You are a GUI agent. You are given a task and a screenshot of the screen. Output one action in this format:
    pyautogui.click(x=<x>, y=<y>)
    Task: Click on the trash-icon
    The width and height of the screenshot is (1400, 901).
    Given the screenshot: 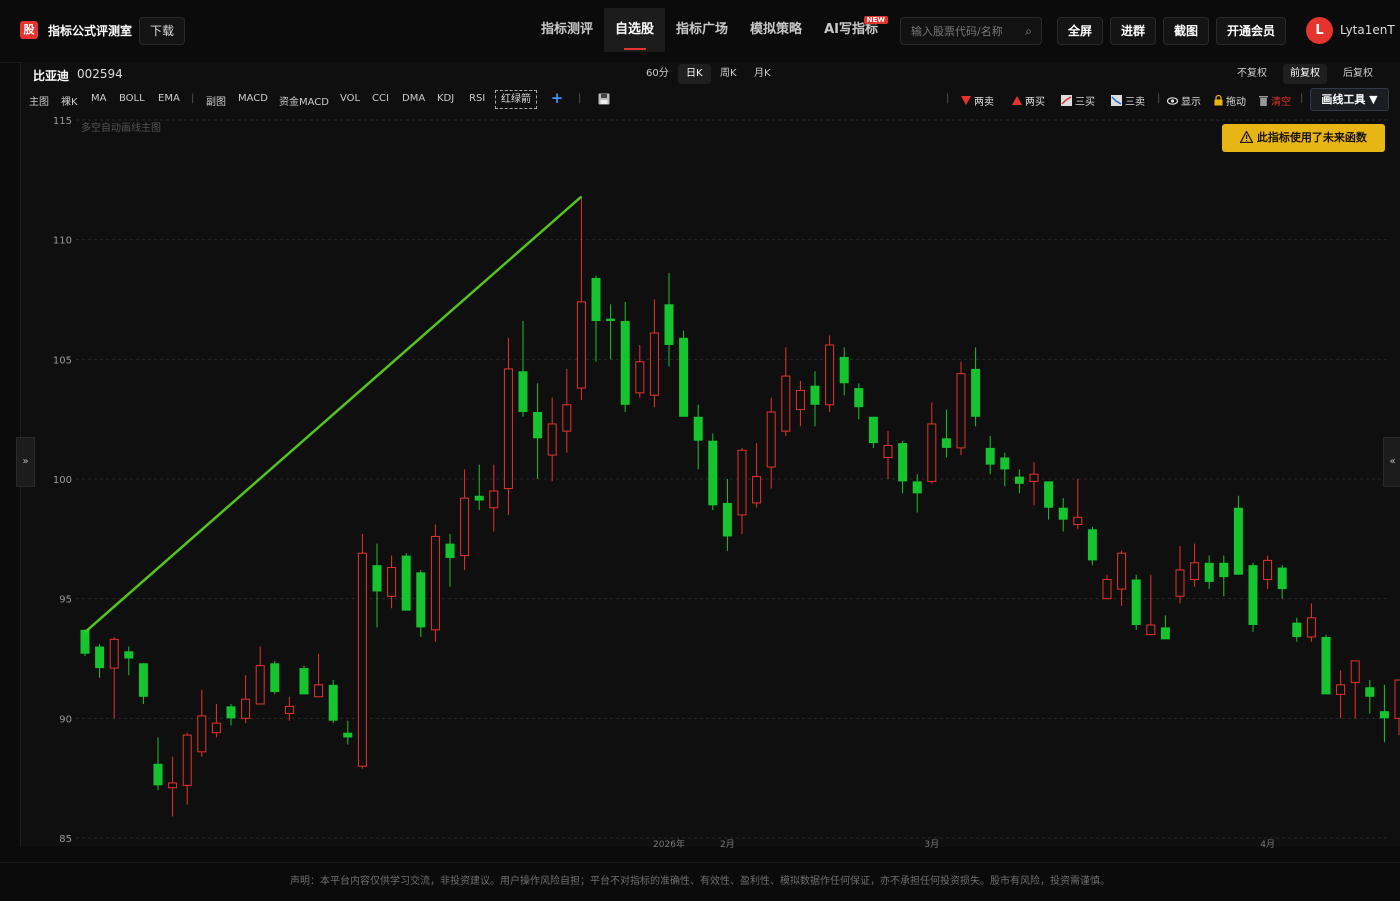 What is the action you would take?
    pyautogui.click(x=1263, y=100)
    